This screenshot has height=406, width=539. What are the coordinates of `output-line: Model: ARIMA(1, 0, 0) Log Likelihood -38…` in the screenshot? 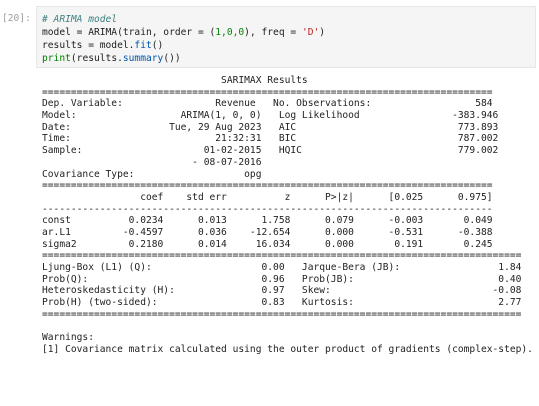 It's located at (270, 116).